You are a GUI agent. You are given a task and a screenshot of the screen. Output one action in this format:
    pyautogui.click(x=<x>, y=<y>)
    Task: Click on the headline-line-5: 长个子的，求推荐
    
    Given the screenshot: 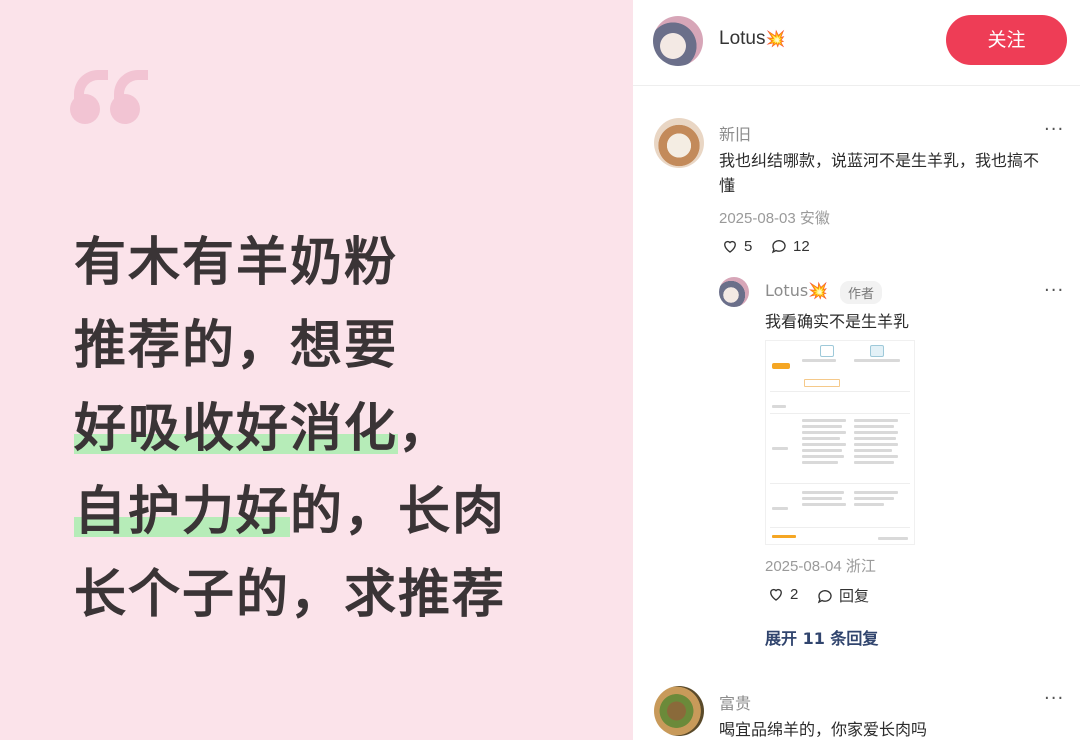 What is the action you would take?
    pyautogui.click(x=290, y=595)
    